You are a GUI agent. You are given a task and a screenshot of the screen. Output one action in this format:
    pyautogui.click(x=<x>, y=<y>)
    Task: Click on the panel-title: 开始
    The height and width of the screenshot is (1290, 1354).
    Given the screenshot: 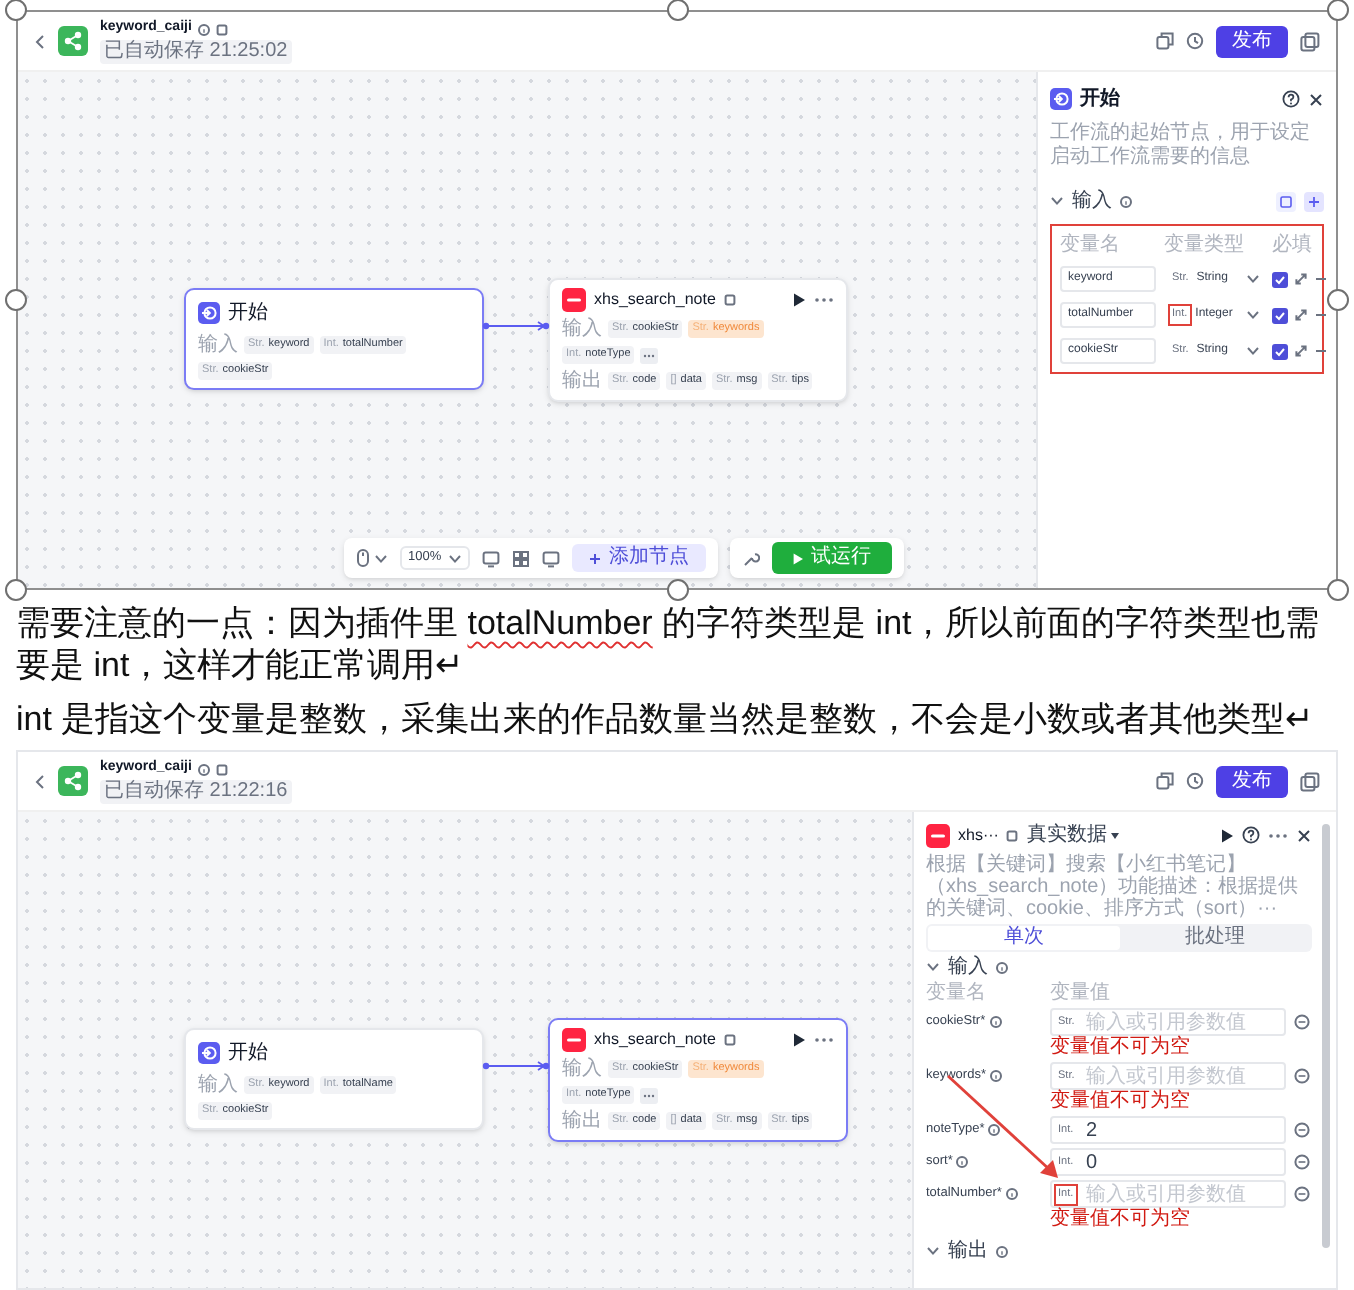 What is the action you would take?
    pyautogui.click(x=1100, y=99)
    